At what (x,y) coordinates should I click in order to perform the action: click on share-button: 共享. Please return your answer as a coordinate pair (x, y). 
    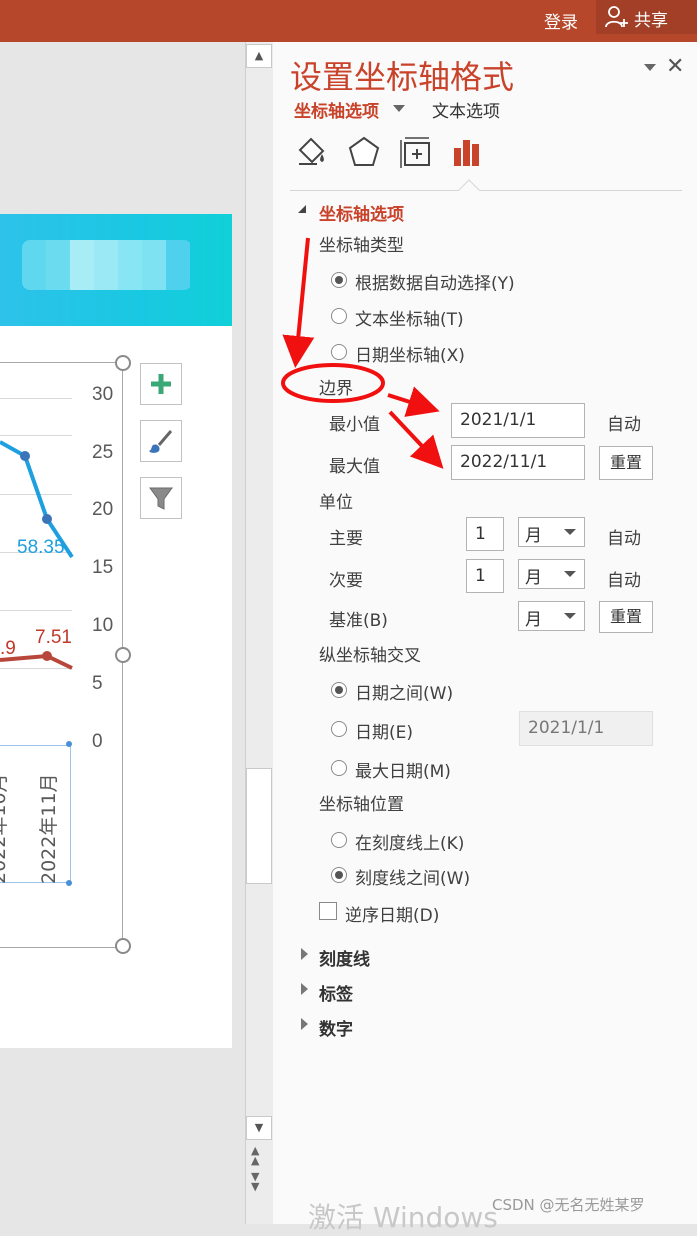
    Looking at the image, I should click on (646, 17).